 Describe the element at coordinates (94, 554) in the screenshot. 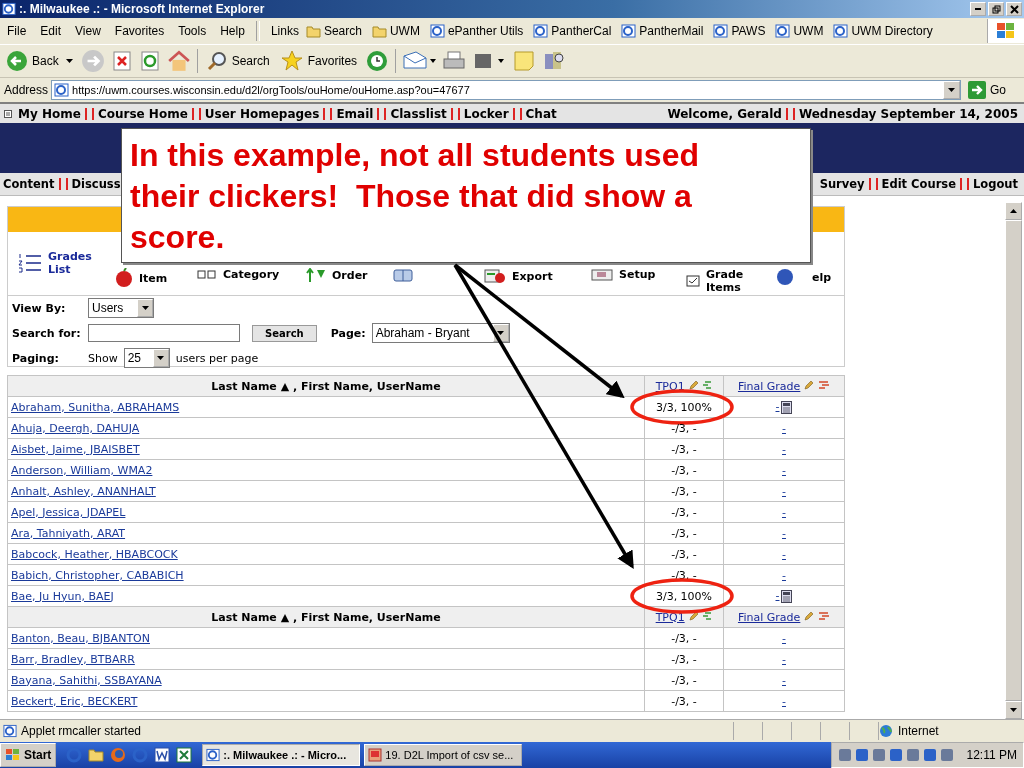

I see `student-link: Babcock, Heather, HBABCOCK` at that location.